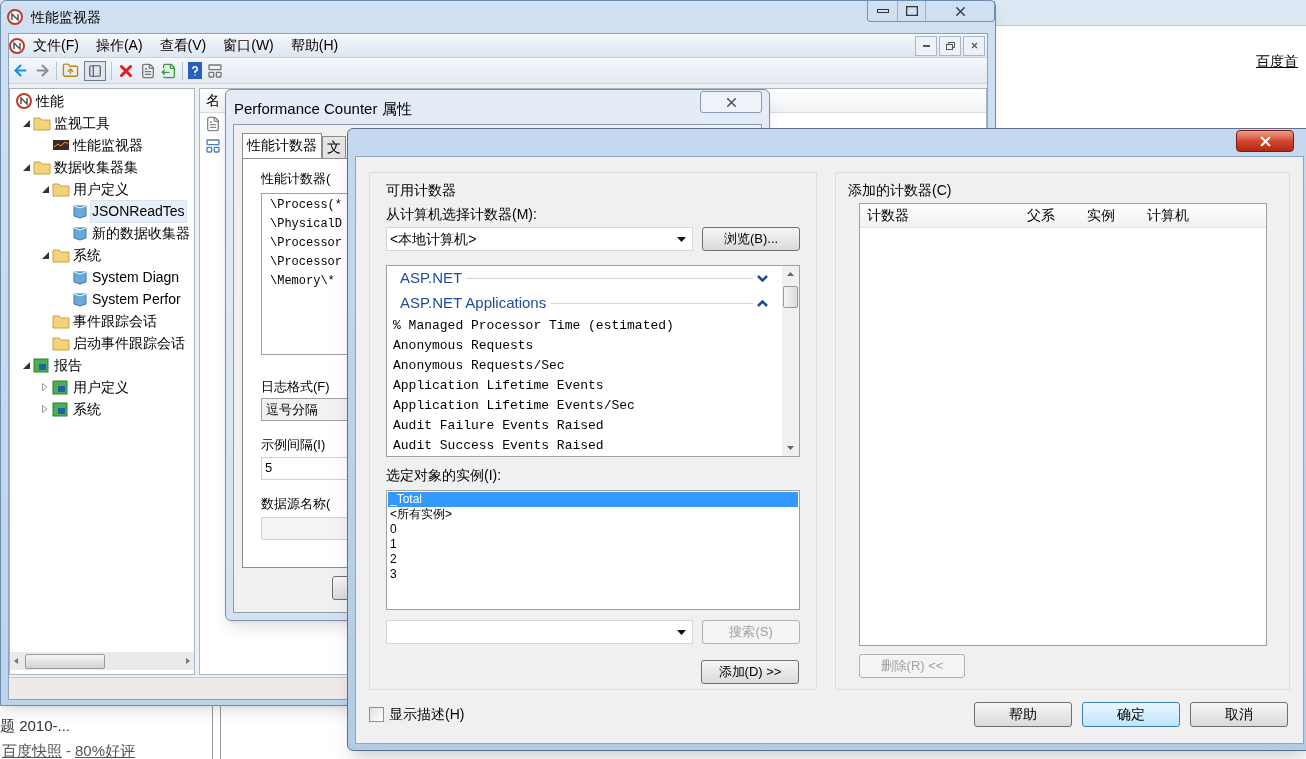  What do you see at coordinates (462, 214) in the screenshot?
I see `field-label: 从计算机选择计数器(M):` at bounding box center [462, 214].